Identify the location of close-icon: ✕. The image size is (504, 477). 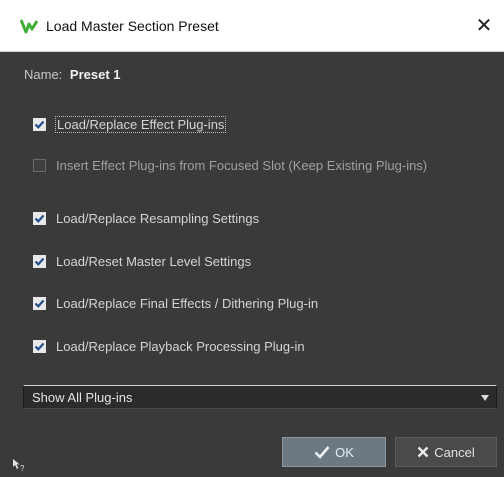
(484, 26).